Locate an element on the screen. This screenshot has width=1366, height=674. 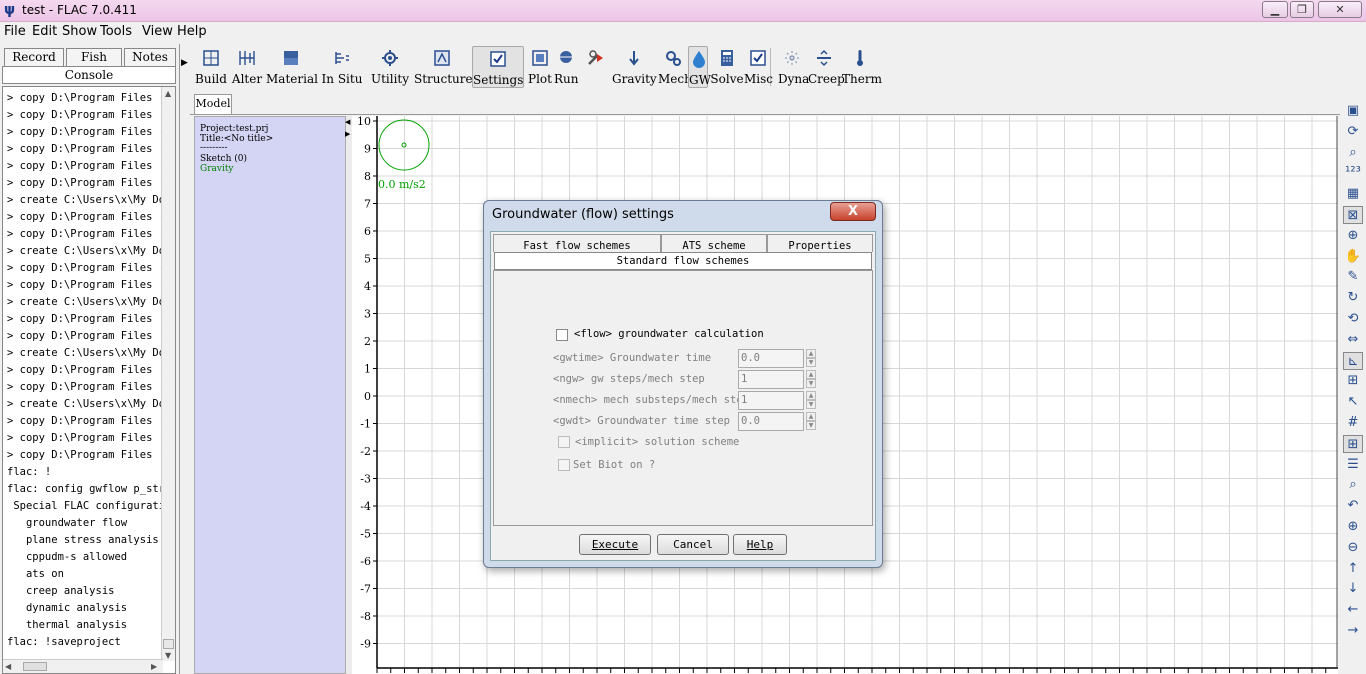
toolbar-alter-button: Alter is located at coordinates (247, 67).